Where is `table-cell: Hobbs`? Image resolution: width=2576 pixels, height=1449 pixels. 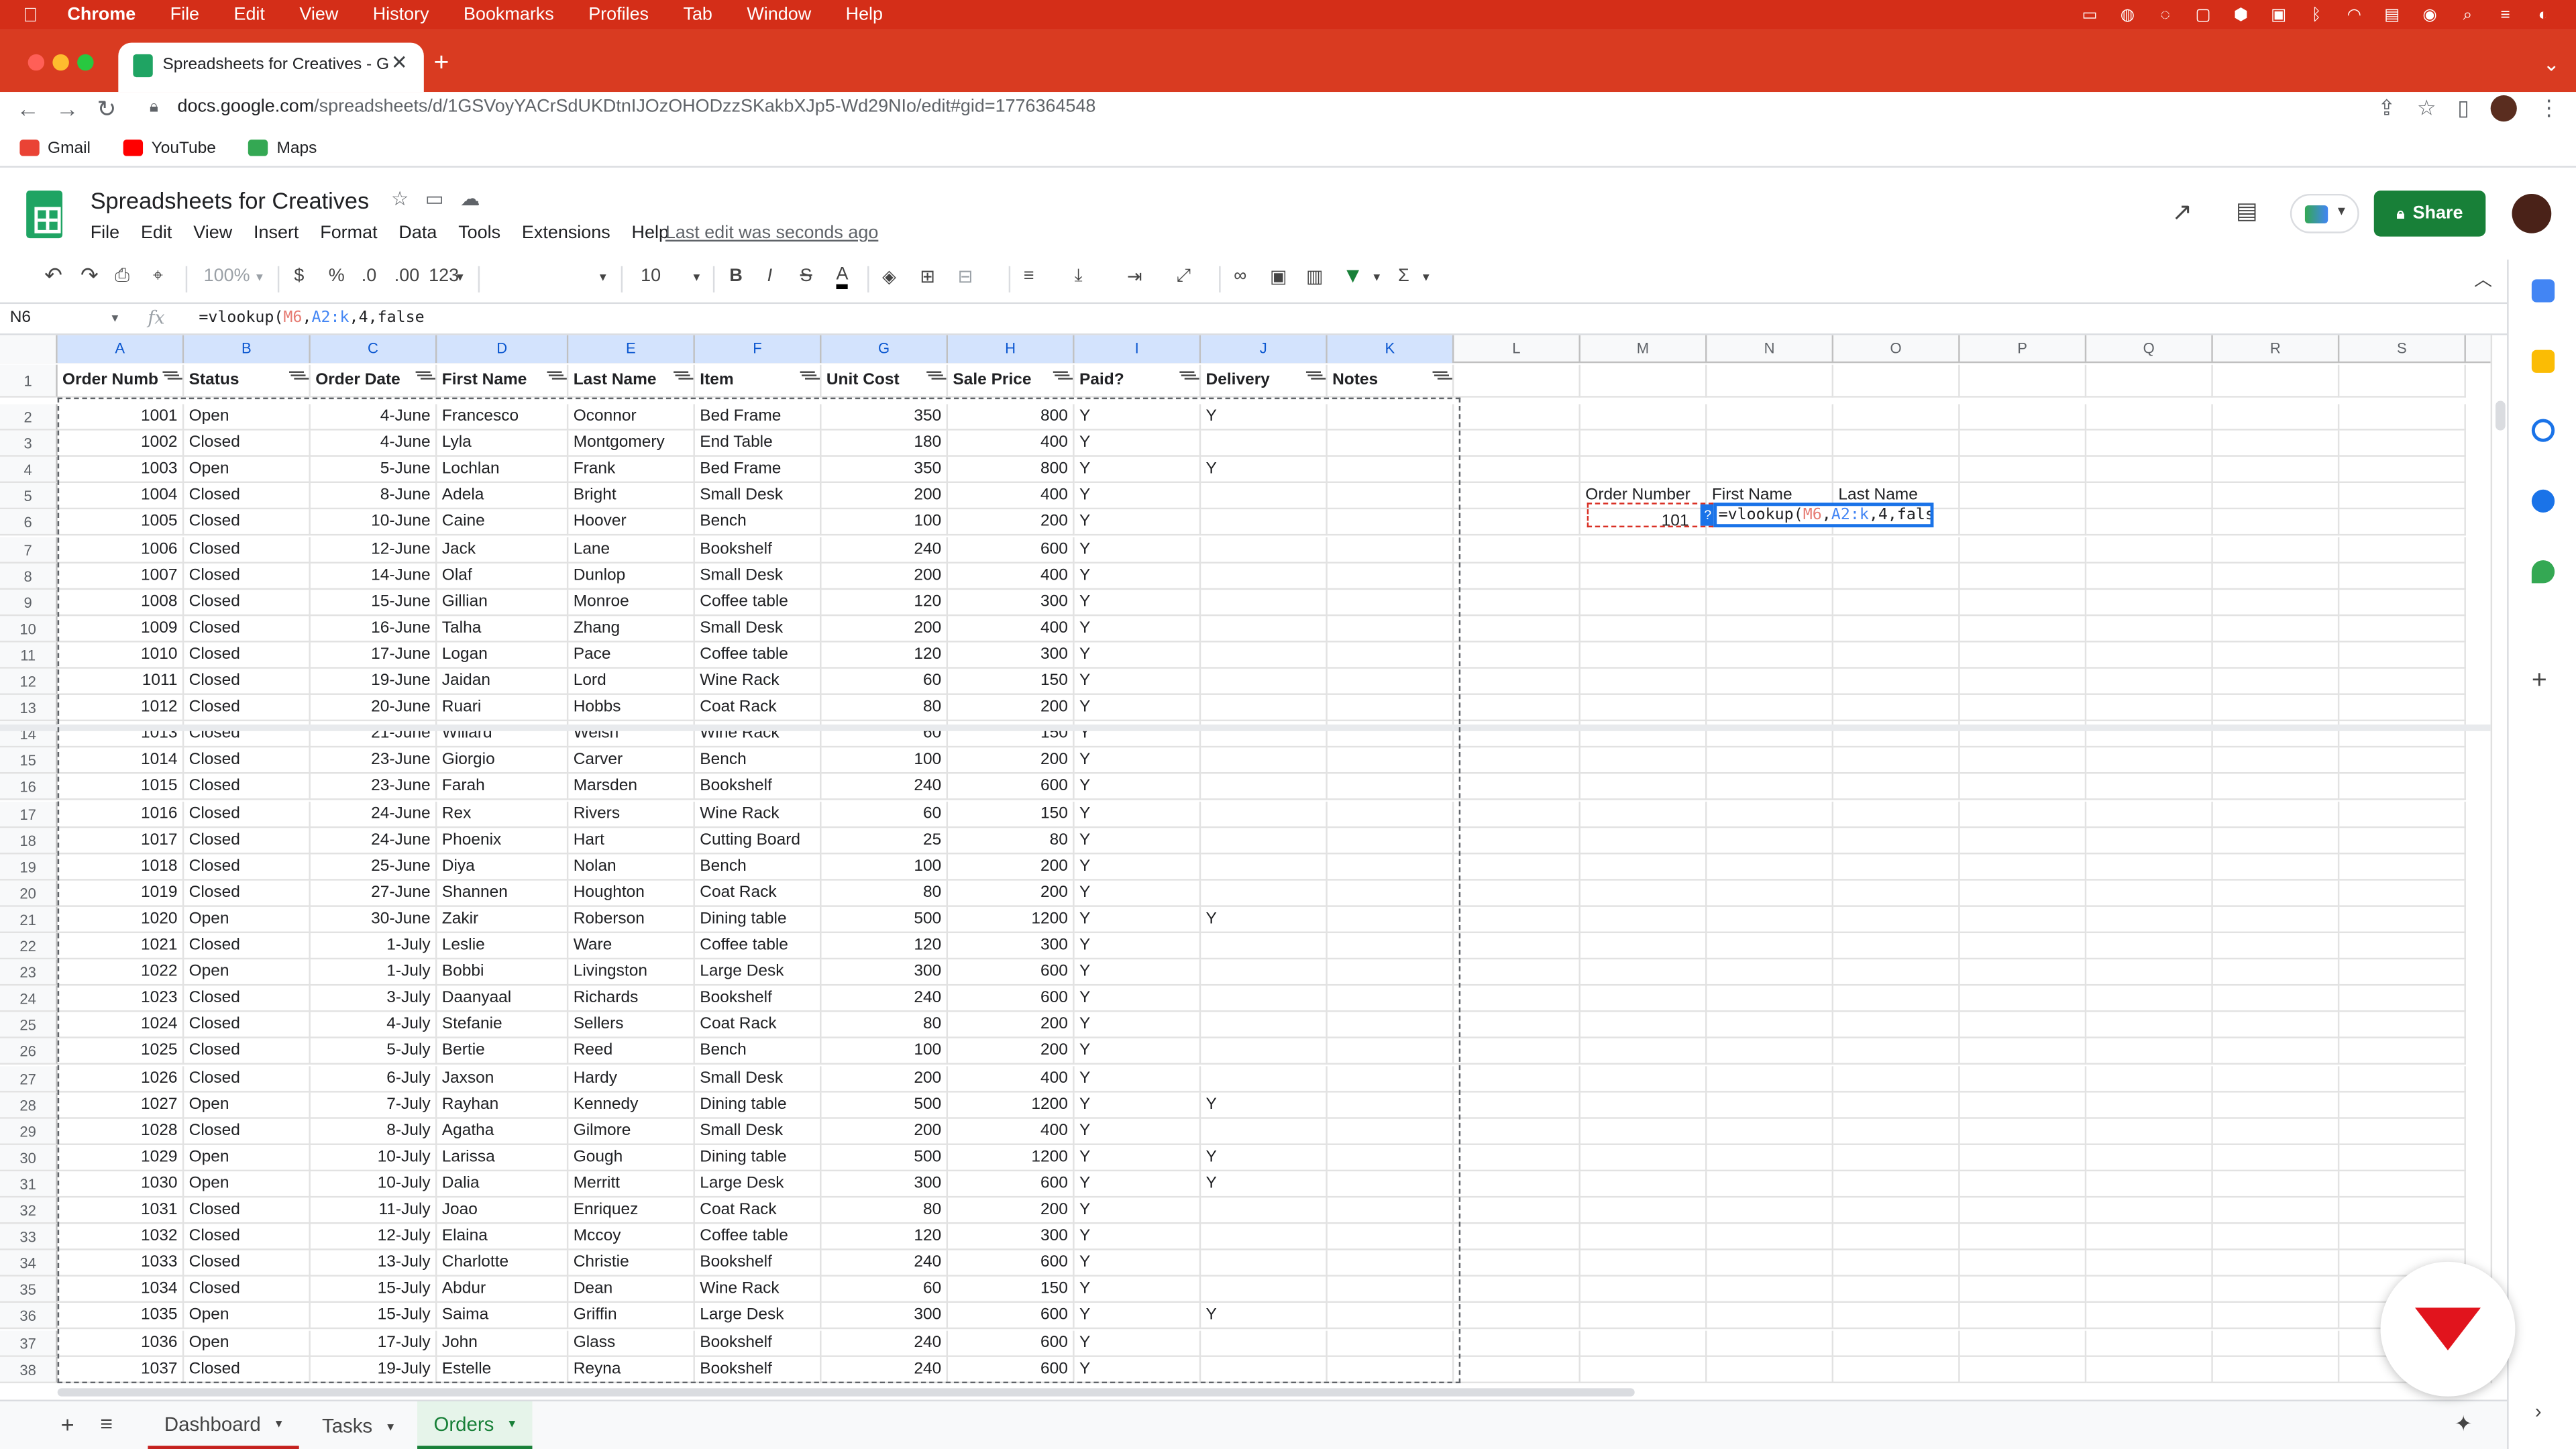
table-cell: Hobbs is located at coordinates (631, 708).